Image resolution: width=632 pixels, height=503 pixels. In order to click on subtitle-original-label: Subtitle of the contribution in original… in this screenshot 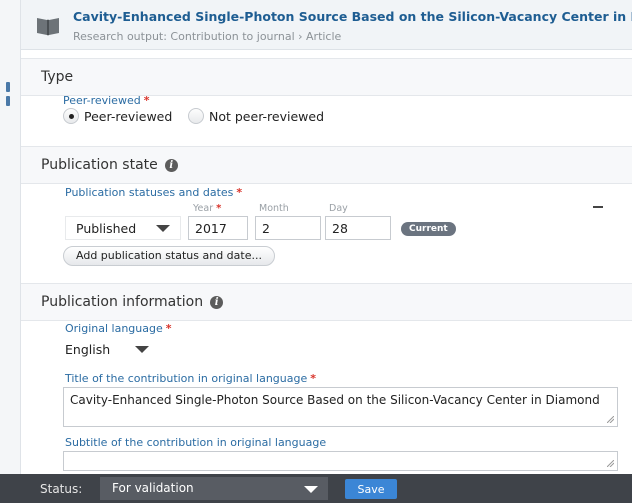, I will do `click(196, 442)`.